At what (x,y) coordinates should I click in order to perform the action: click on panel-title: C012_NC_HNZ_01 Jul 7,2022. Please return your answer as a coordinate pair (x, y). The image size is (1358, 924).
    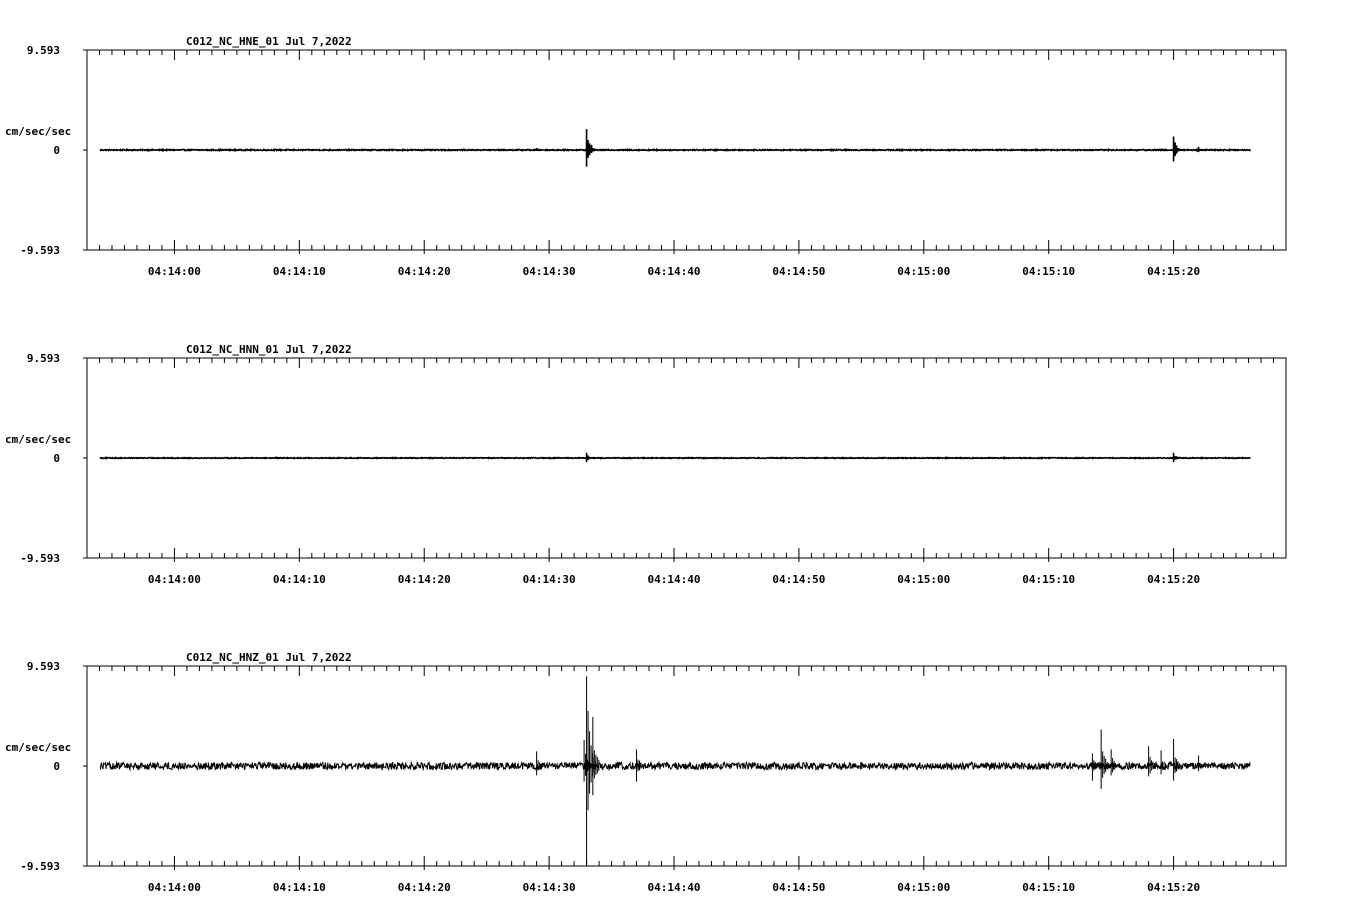
    Looking at the image, I should click on (269, 657).